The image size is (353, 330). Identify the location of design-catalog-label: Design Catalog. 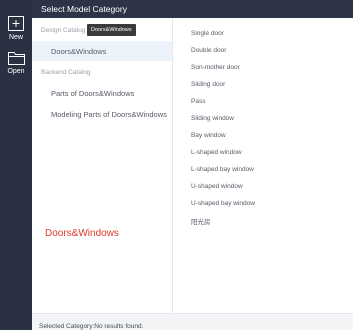
(63, 30).